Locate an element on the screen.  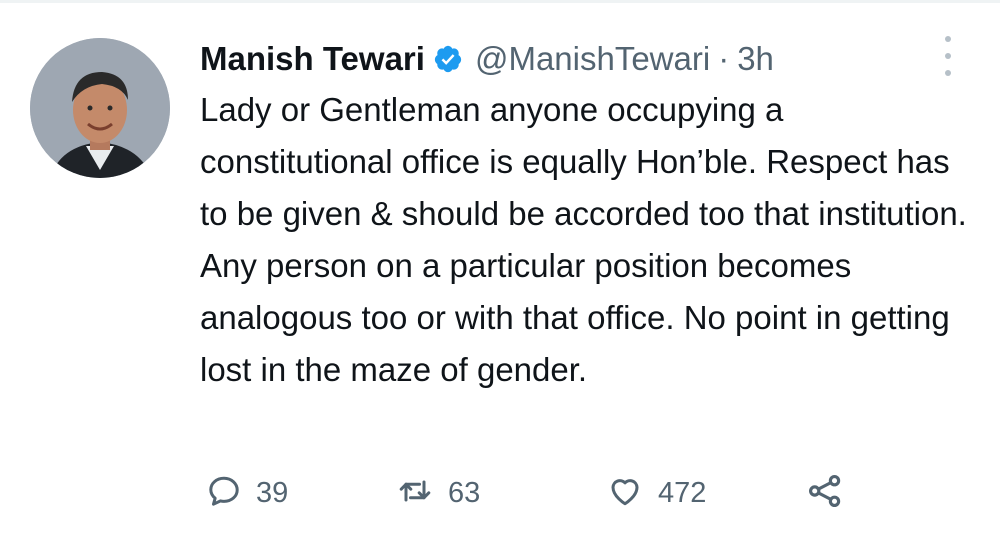
retweet-count: 63 is located at coordinates (464, 492).